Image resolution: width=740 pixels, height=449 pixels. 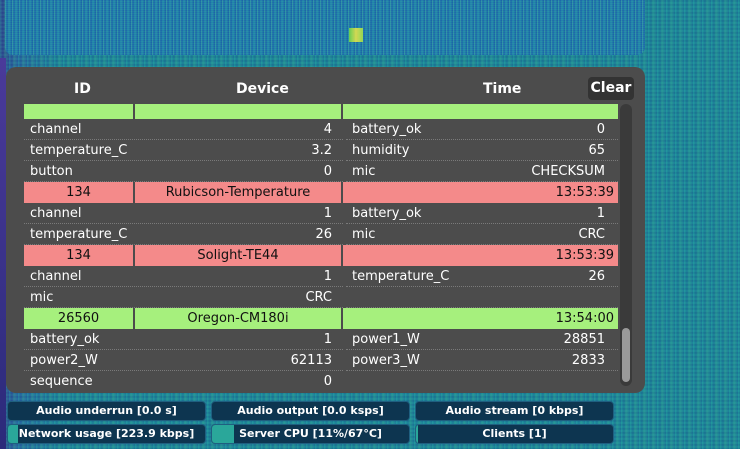 I want to click on waterfall-display, so click(x=325, y=27).